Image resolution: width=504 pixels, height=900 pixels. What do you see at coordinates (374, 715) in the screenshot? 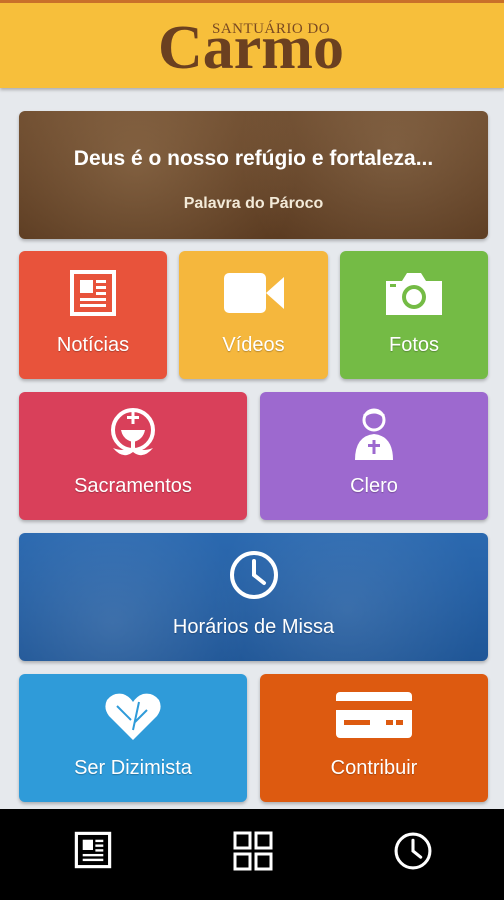
I see `credit-card-icon` at bounding box center [374, 715].